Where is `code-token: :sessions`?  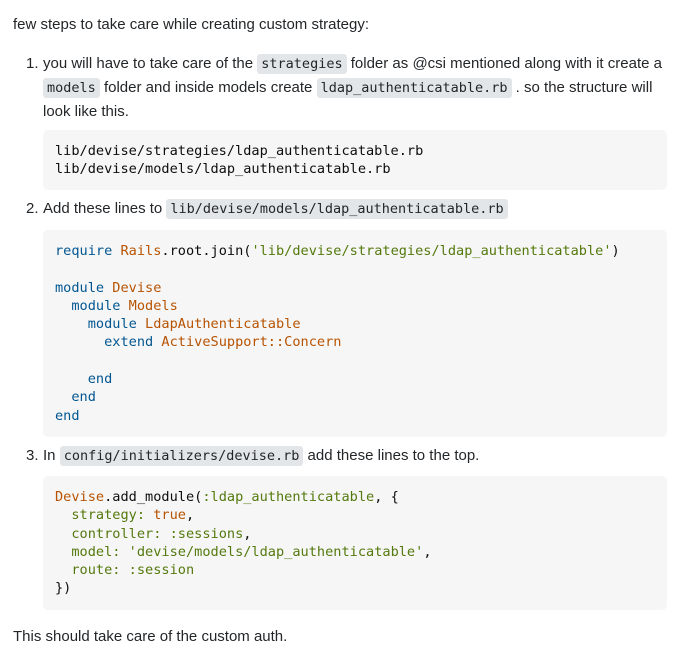 code-token: :sessions is located at coordinates (206, 533).